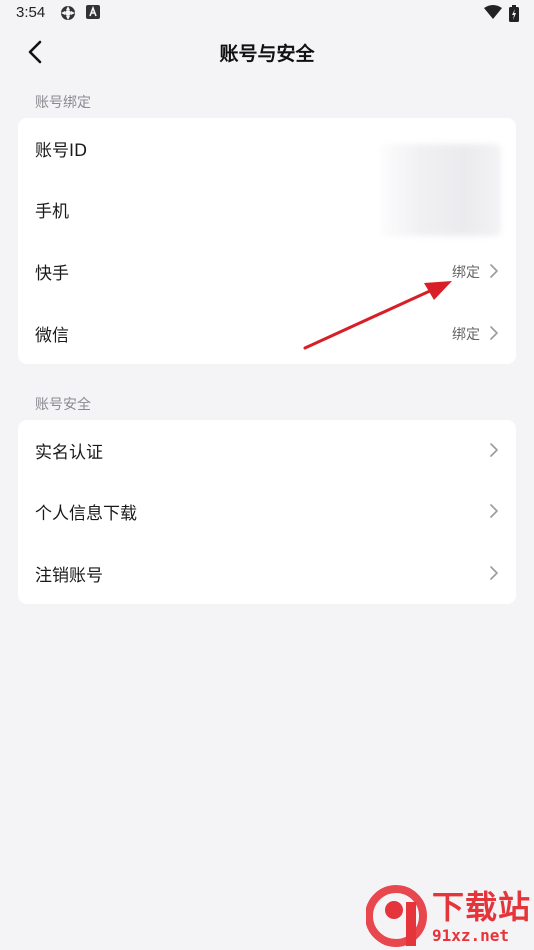 The image size is (534, 950). I want to click on page-title: 账号与安全, so click(267, 54).